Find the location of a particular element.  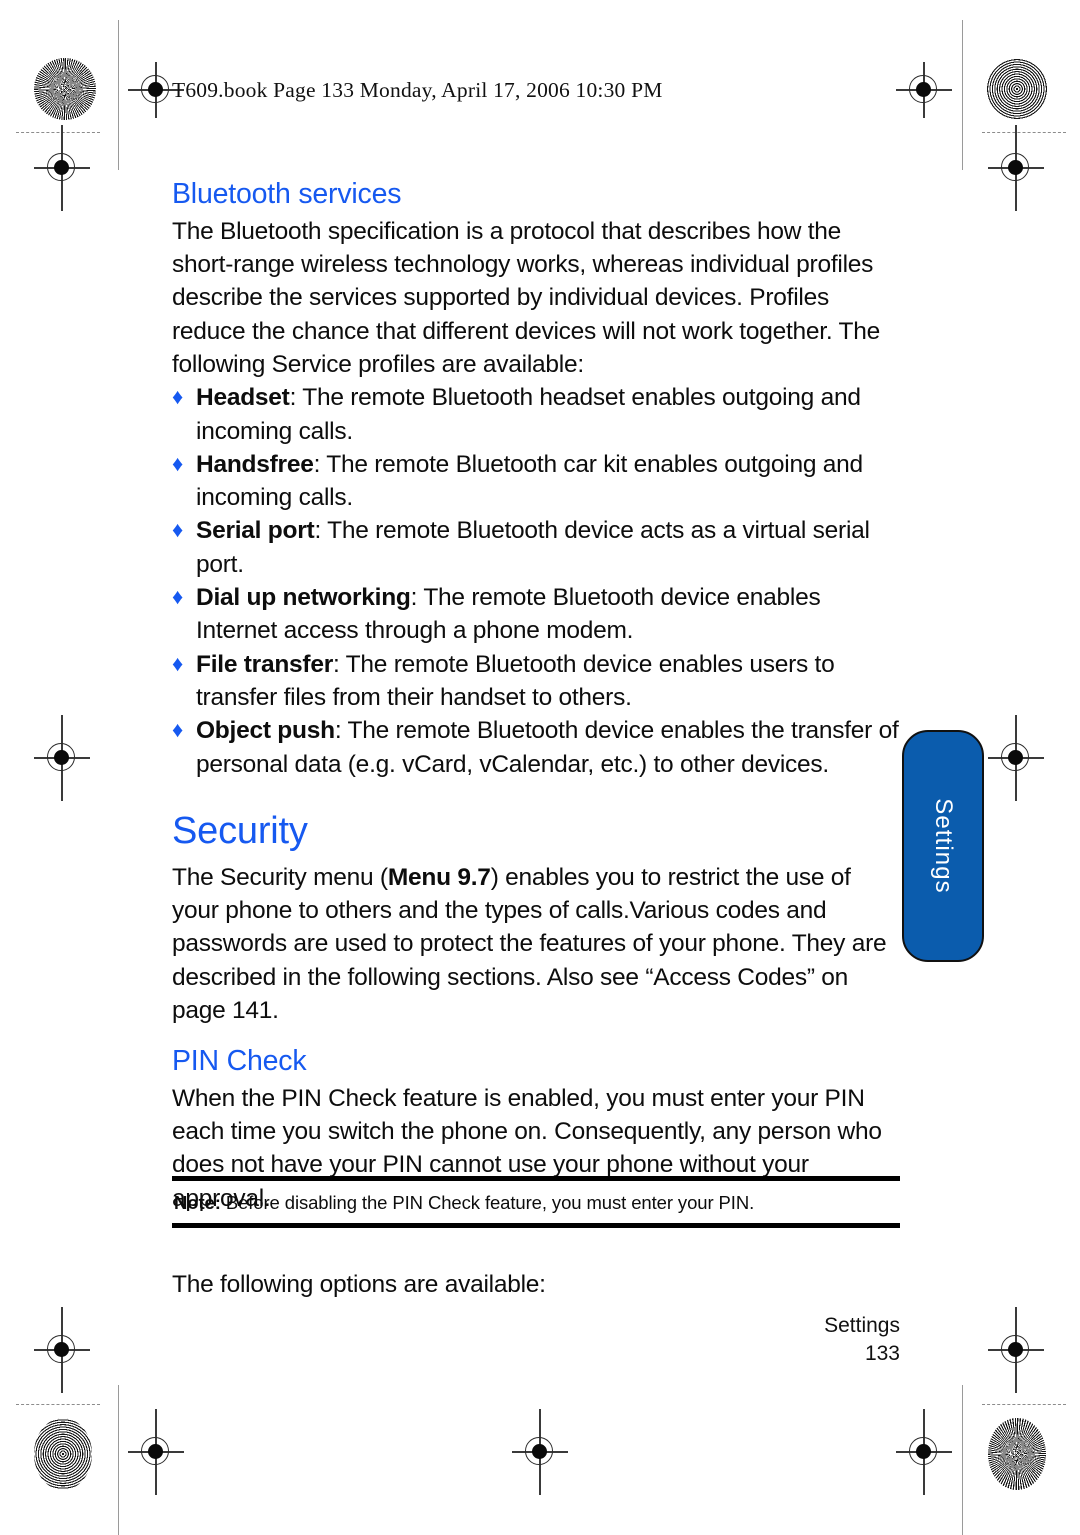

heading-security: Security is located at coordinates (240, 830).